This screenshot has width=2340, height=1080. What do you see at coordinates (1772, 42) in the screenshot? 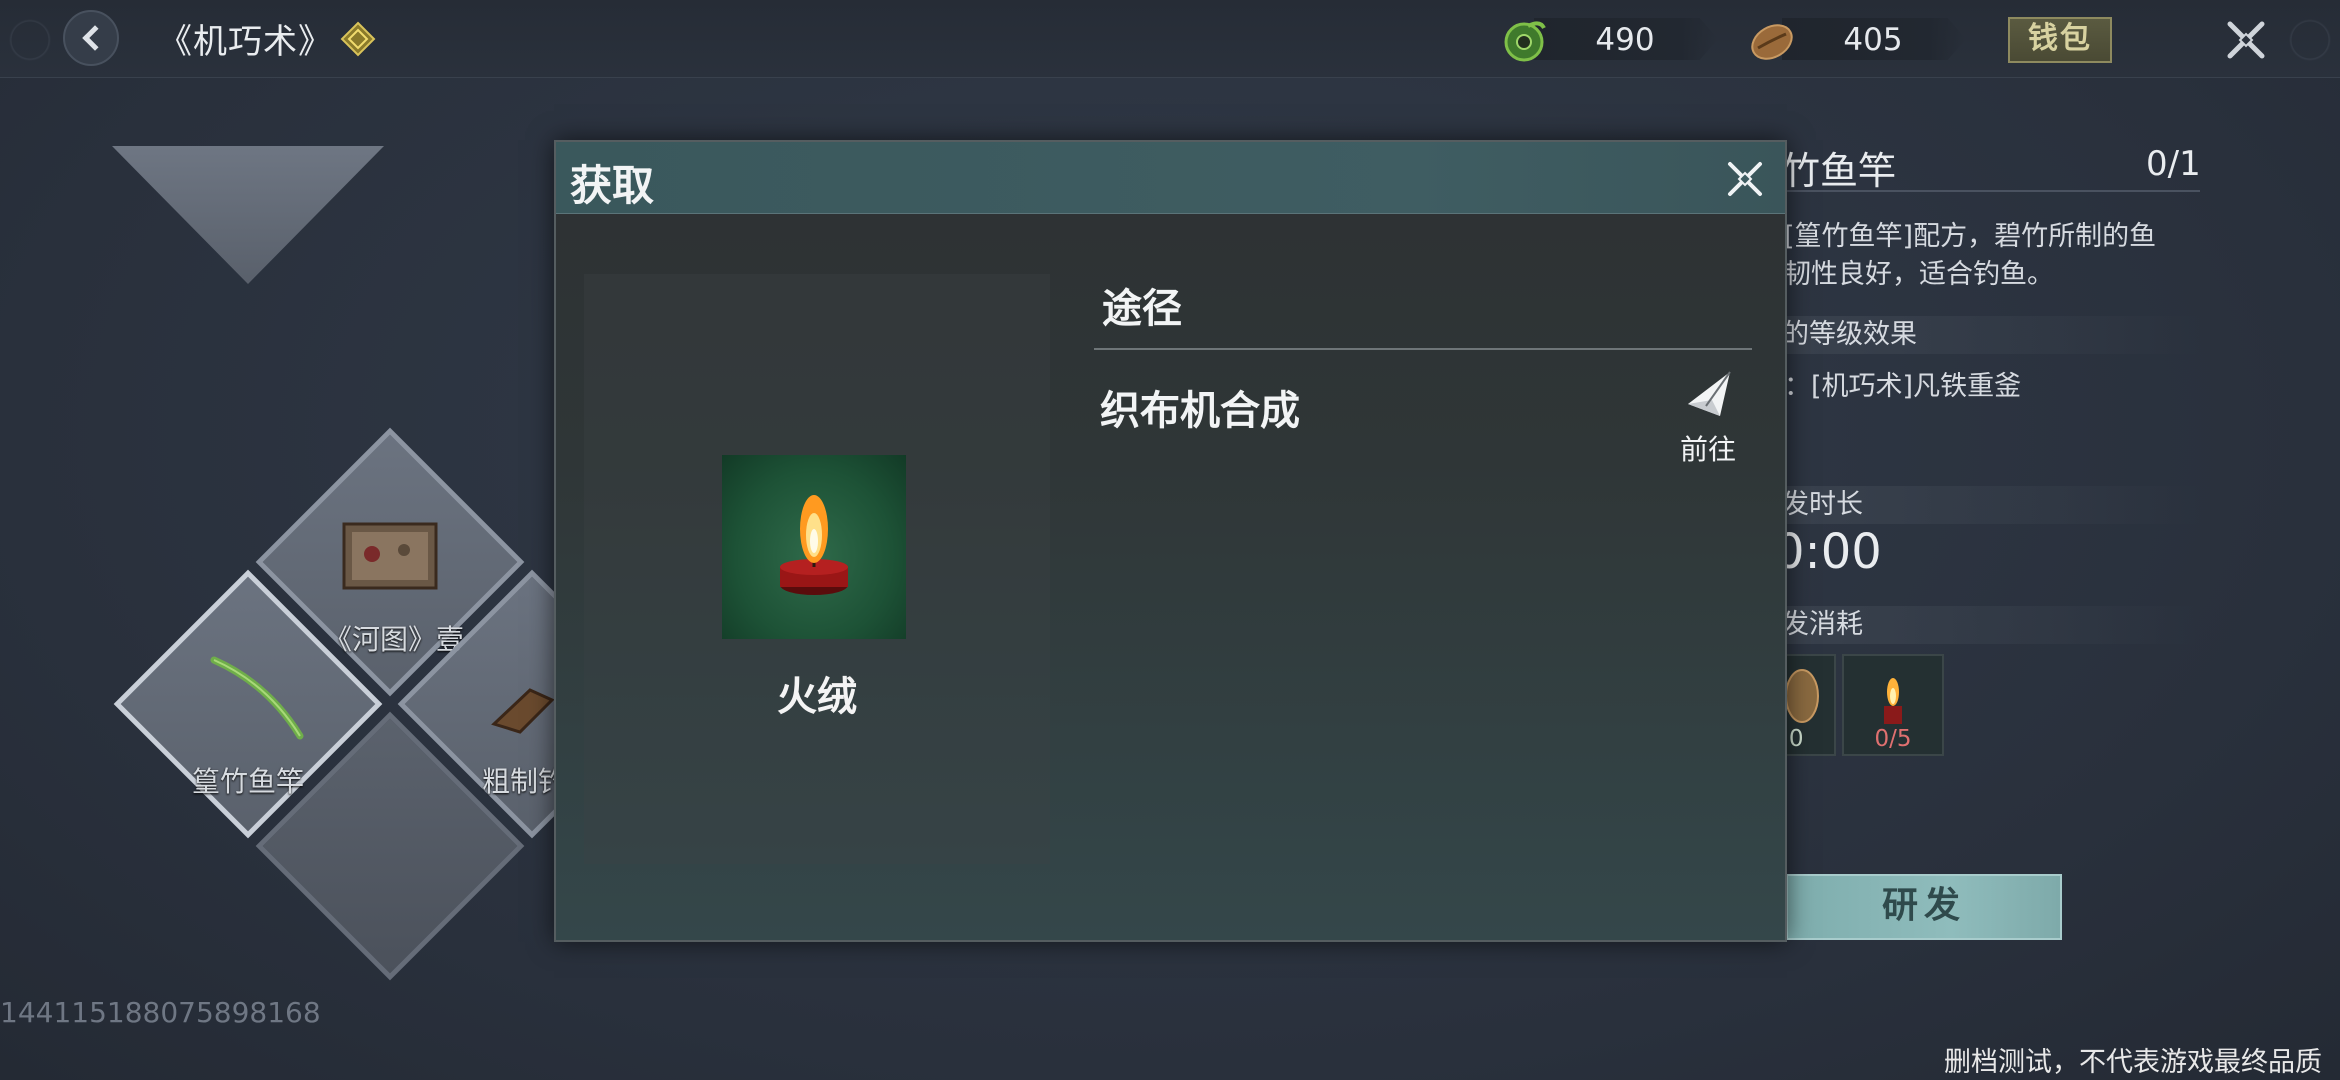
I see `copper-bean-icon` at bounding box center [1772, 42].